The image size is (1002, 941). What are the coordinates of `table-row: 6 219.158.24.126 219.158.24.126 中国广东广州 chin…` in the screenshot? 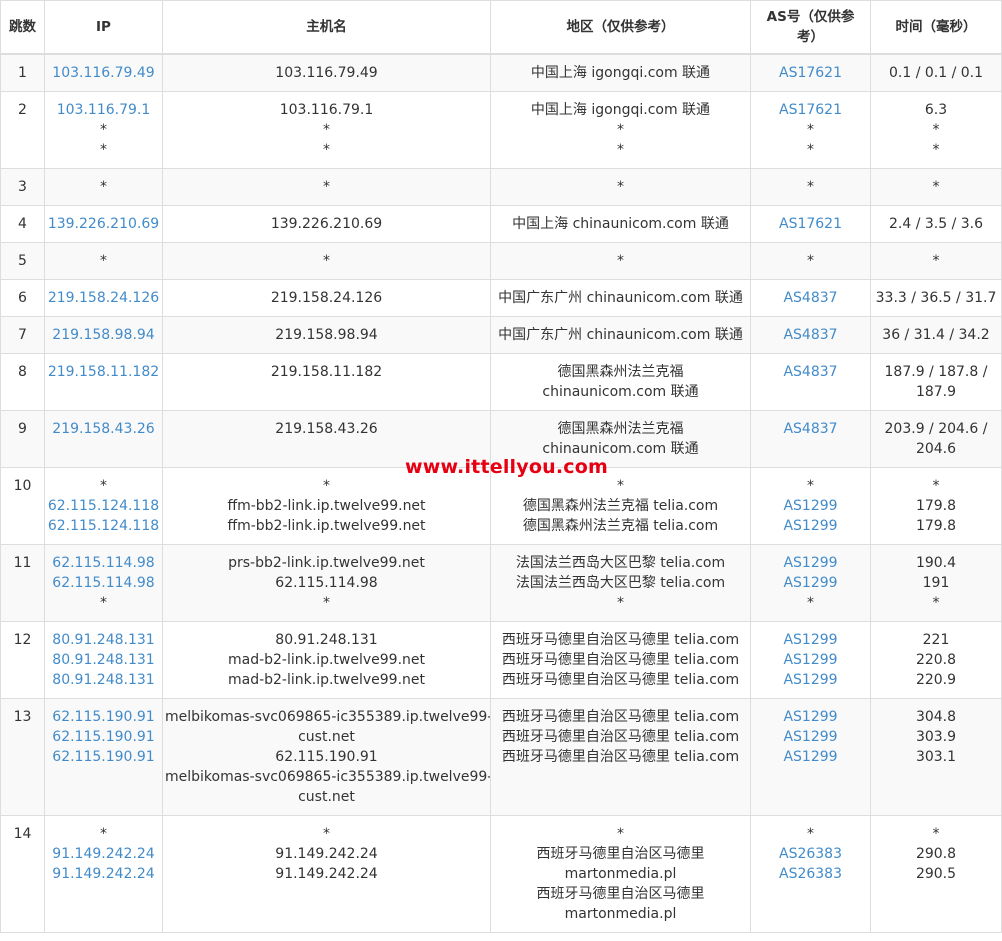 It's located at (501, 298).